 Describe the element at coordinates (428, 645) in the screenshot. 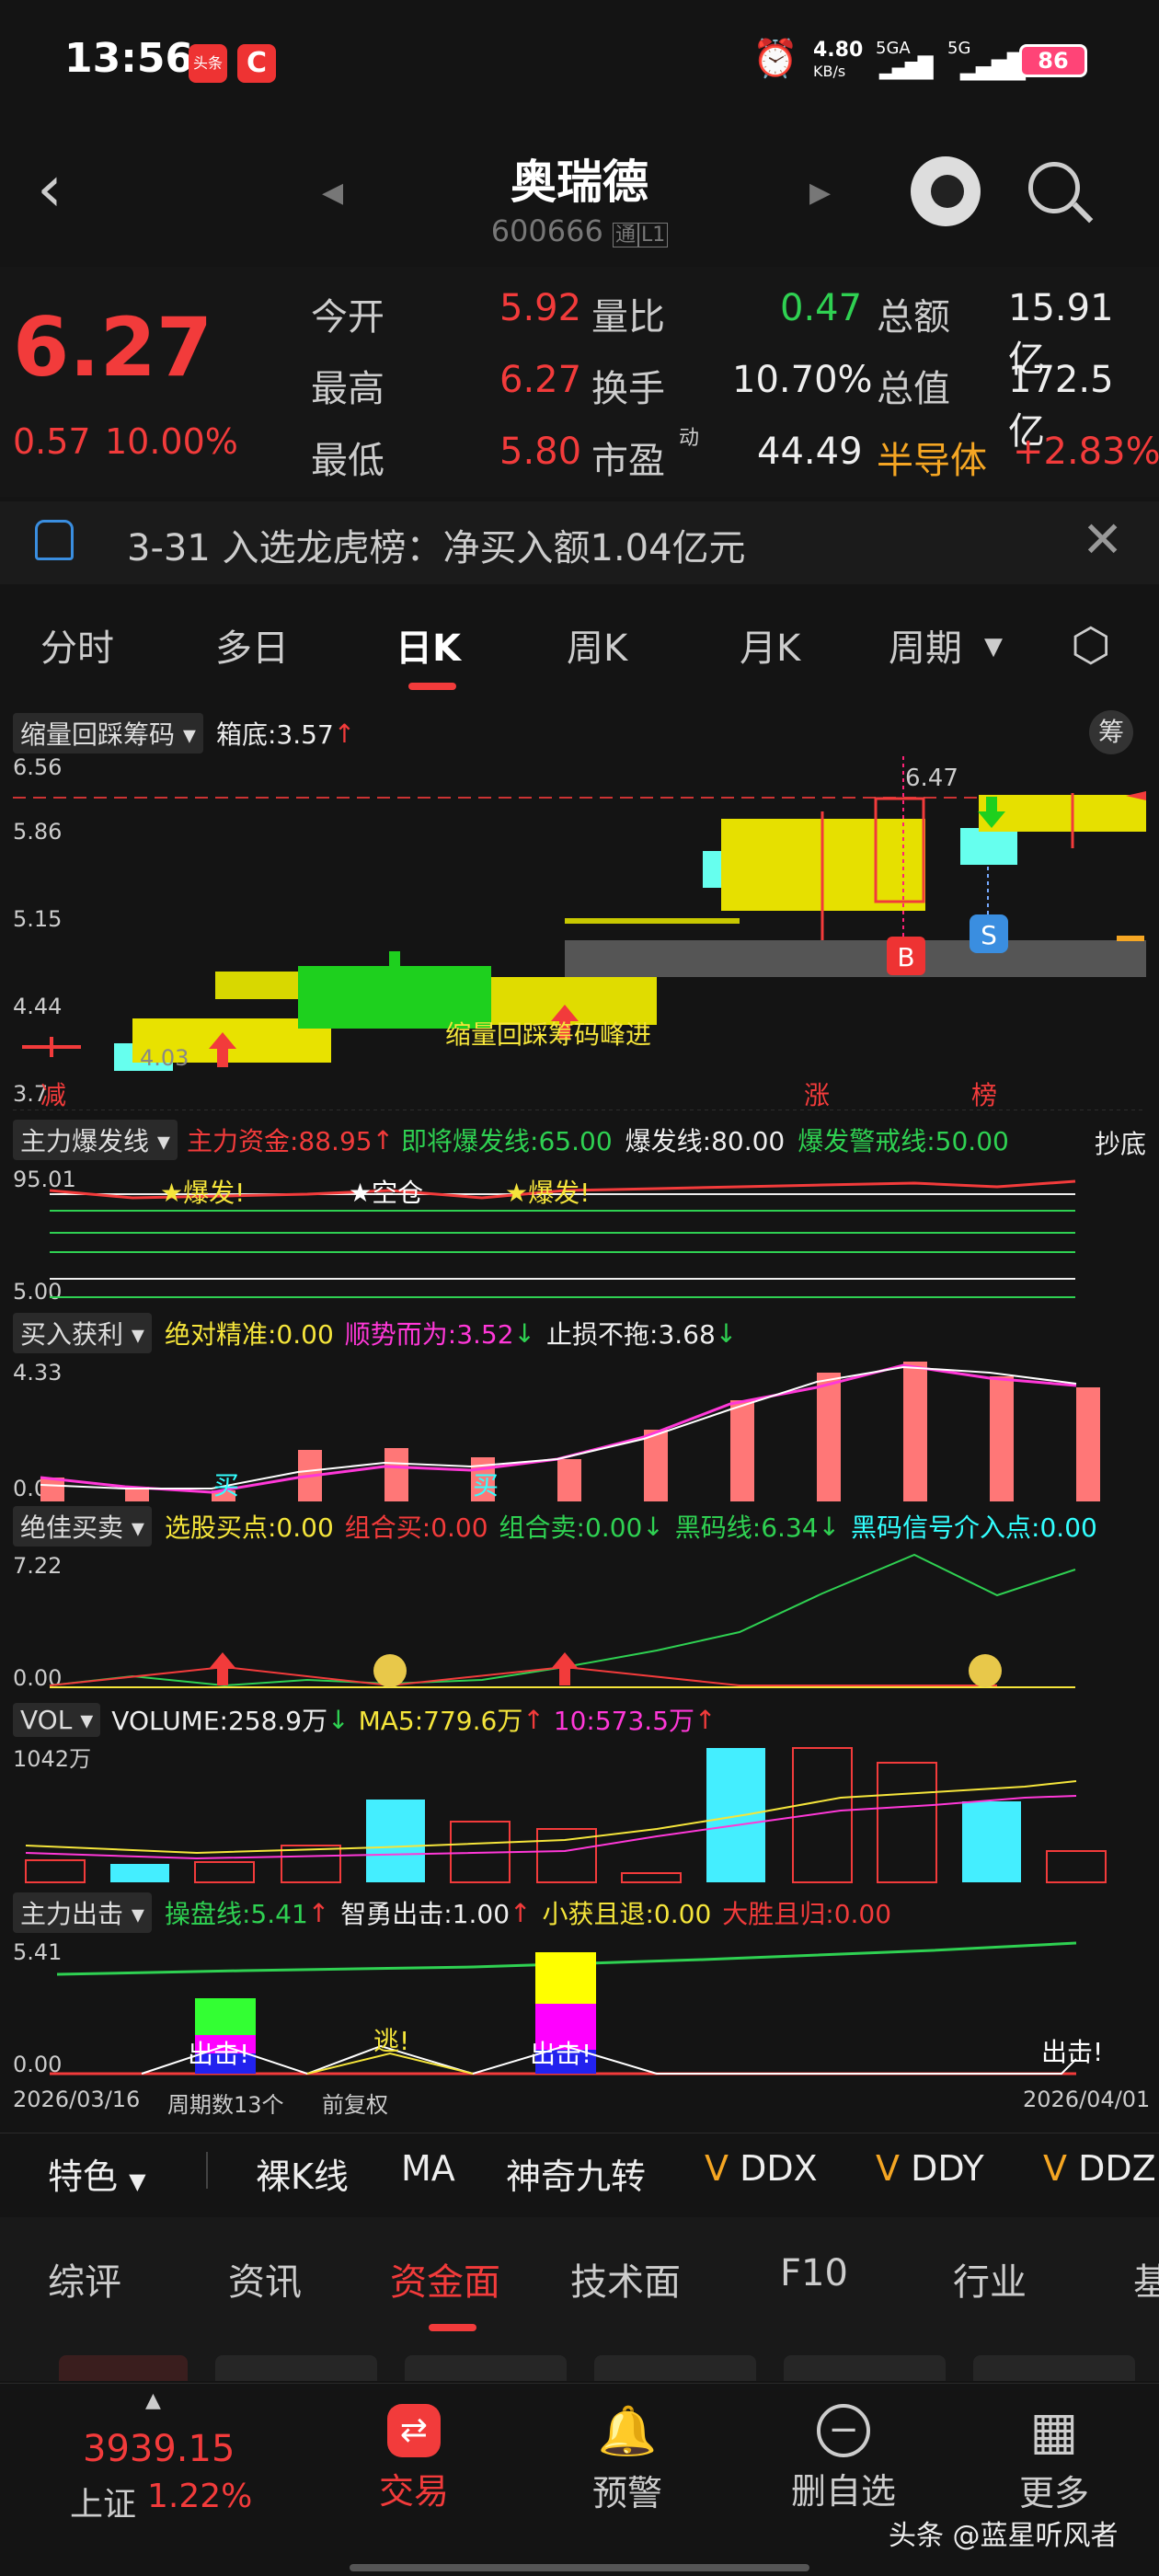

I see `tab-daily-k: 日K` at that location.